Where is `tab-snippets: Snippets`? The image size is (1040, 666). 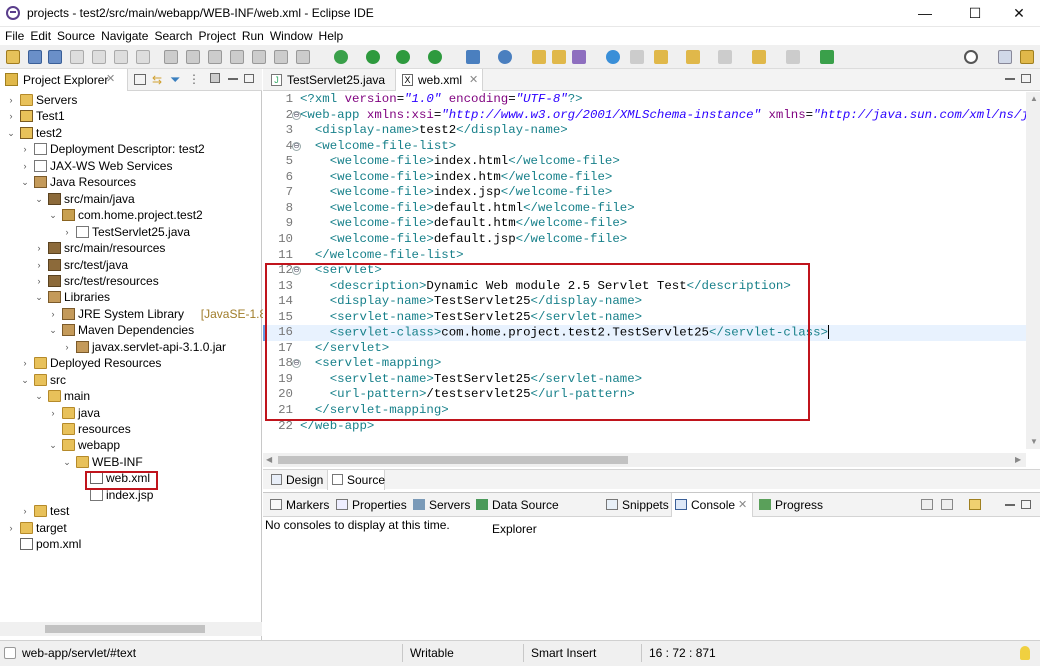
tab-snippets: Snippets is located at coordinates (636, 505).